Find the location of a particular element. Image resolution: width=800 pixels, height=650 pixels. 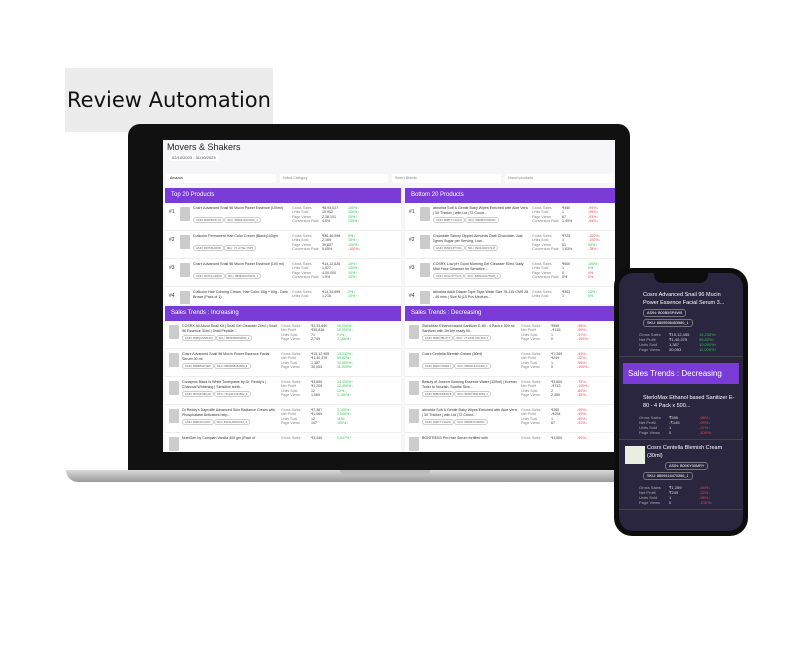

product-tags: ASIN: B08C7BHJ7Y SKU: VT-1800-000-500-4 is located at coordinates (470, 337).